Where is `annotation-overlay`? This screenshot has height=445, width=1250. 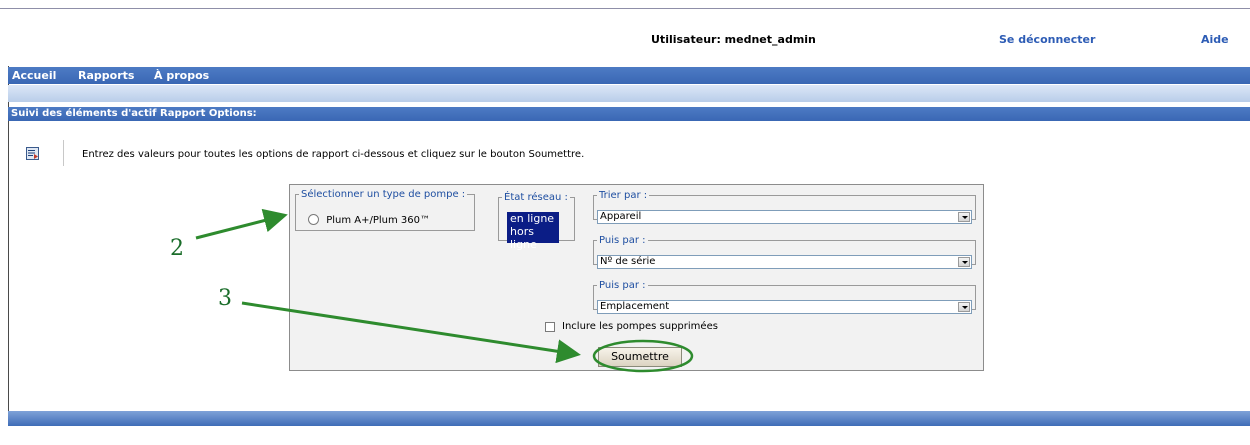 annotation-overlay is located at coordinates (444, 290).